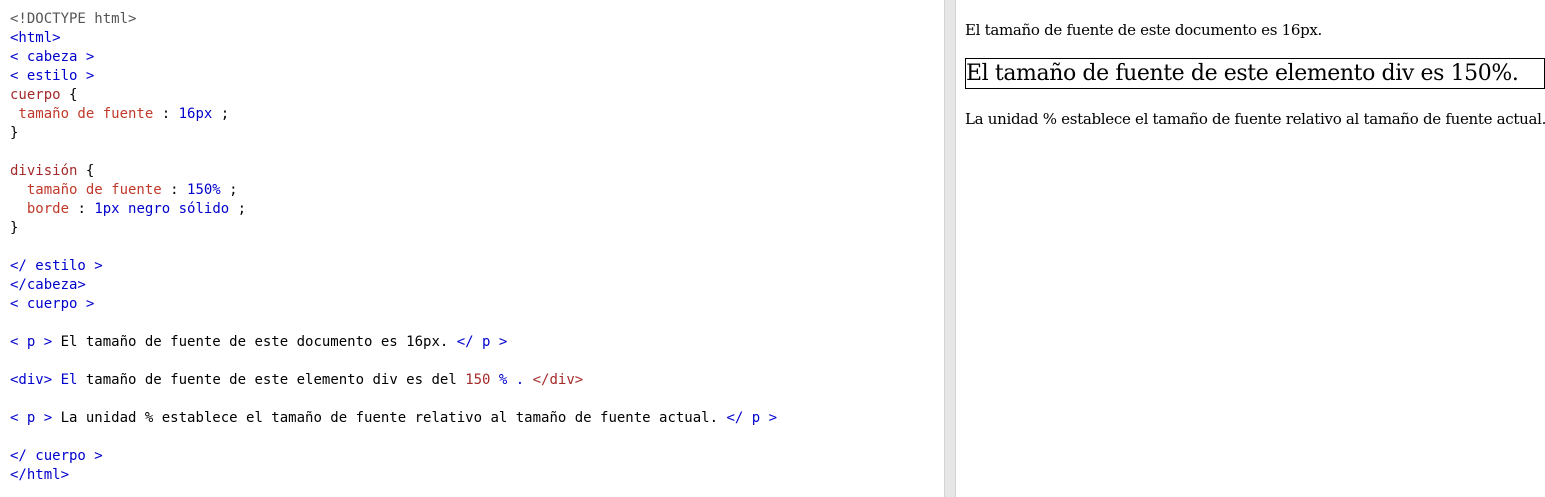  I want to click on code-token: <div>, so click(31, 380).